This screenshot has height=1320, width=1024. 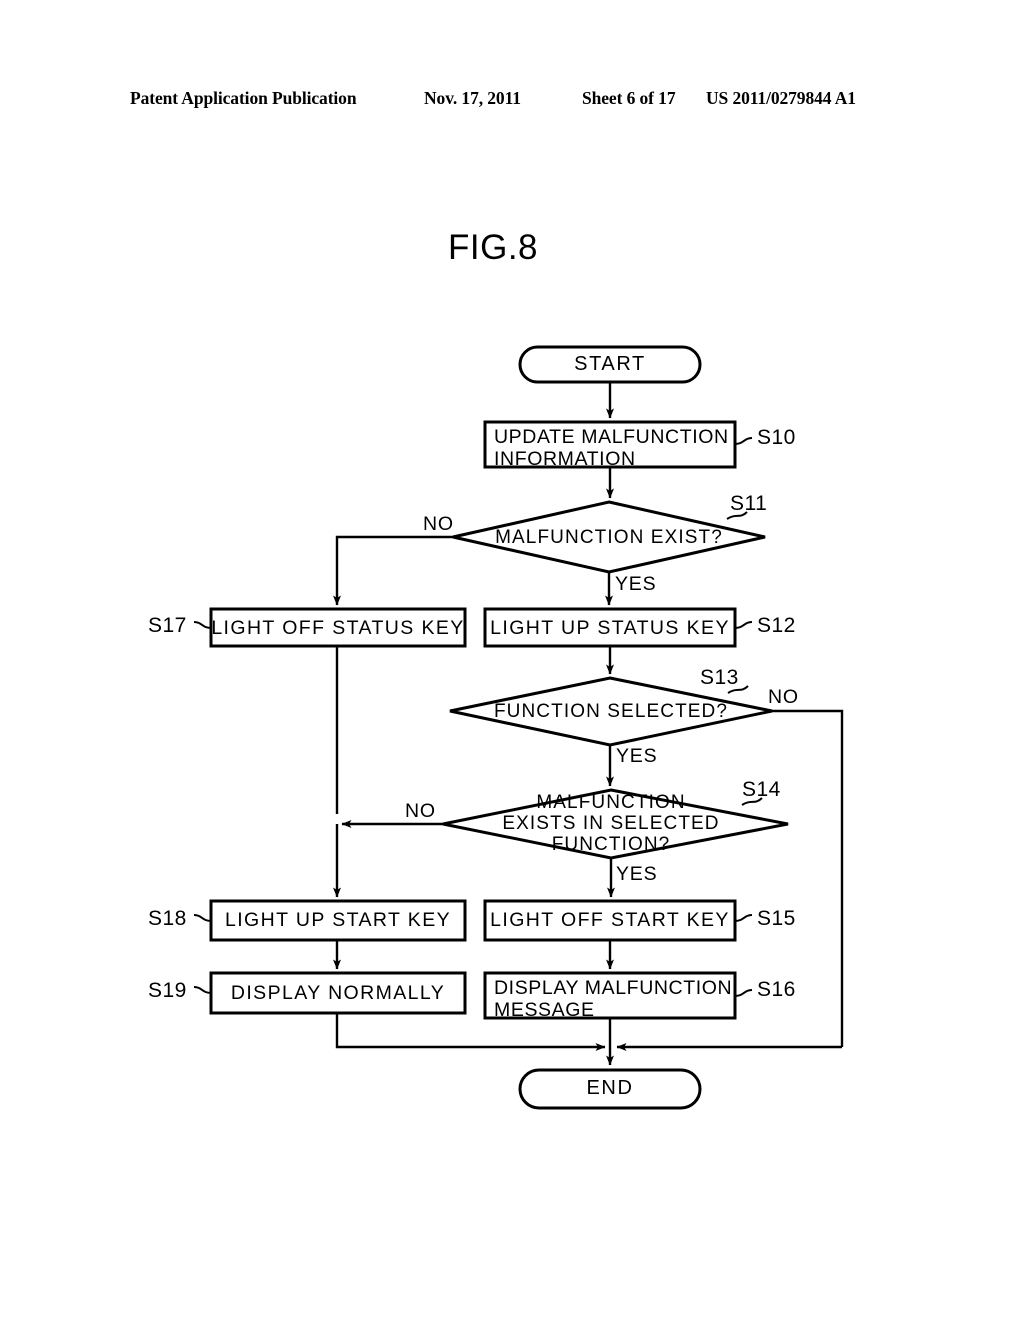 I want to click on step-label-s17: S17, so click(x=167, y=625).